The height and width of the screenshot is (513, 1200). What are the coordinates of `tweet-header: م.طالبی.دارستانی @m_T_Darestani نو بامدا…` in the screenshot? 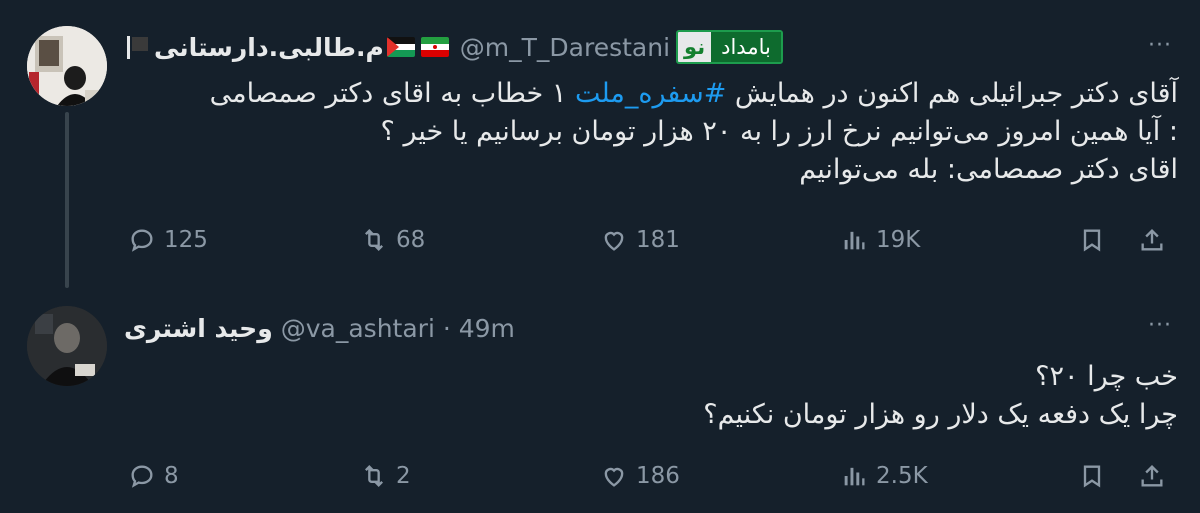 It's located at (453, 47).